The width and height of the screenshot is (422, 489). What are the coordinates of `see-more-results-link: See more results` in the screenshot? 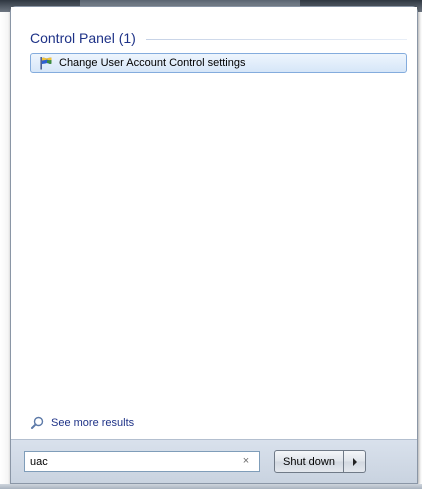 It's located at (82, 422).